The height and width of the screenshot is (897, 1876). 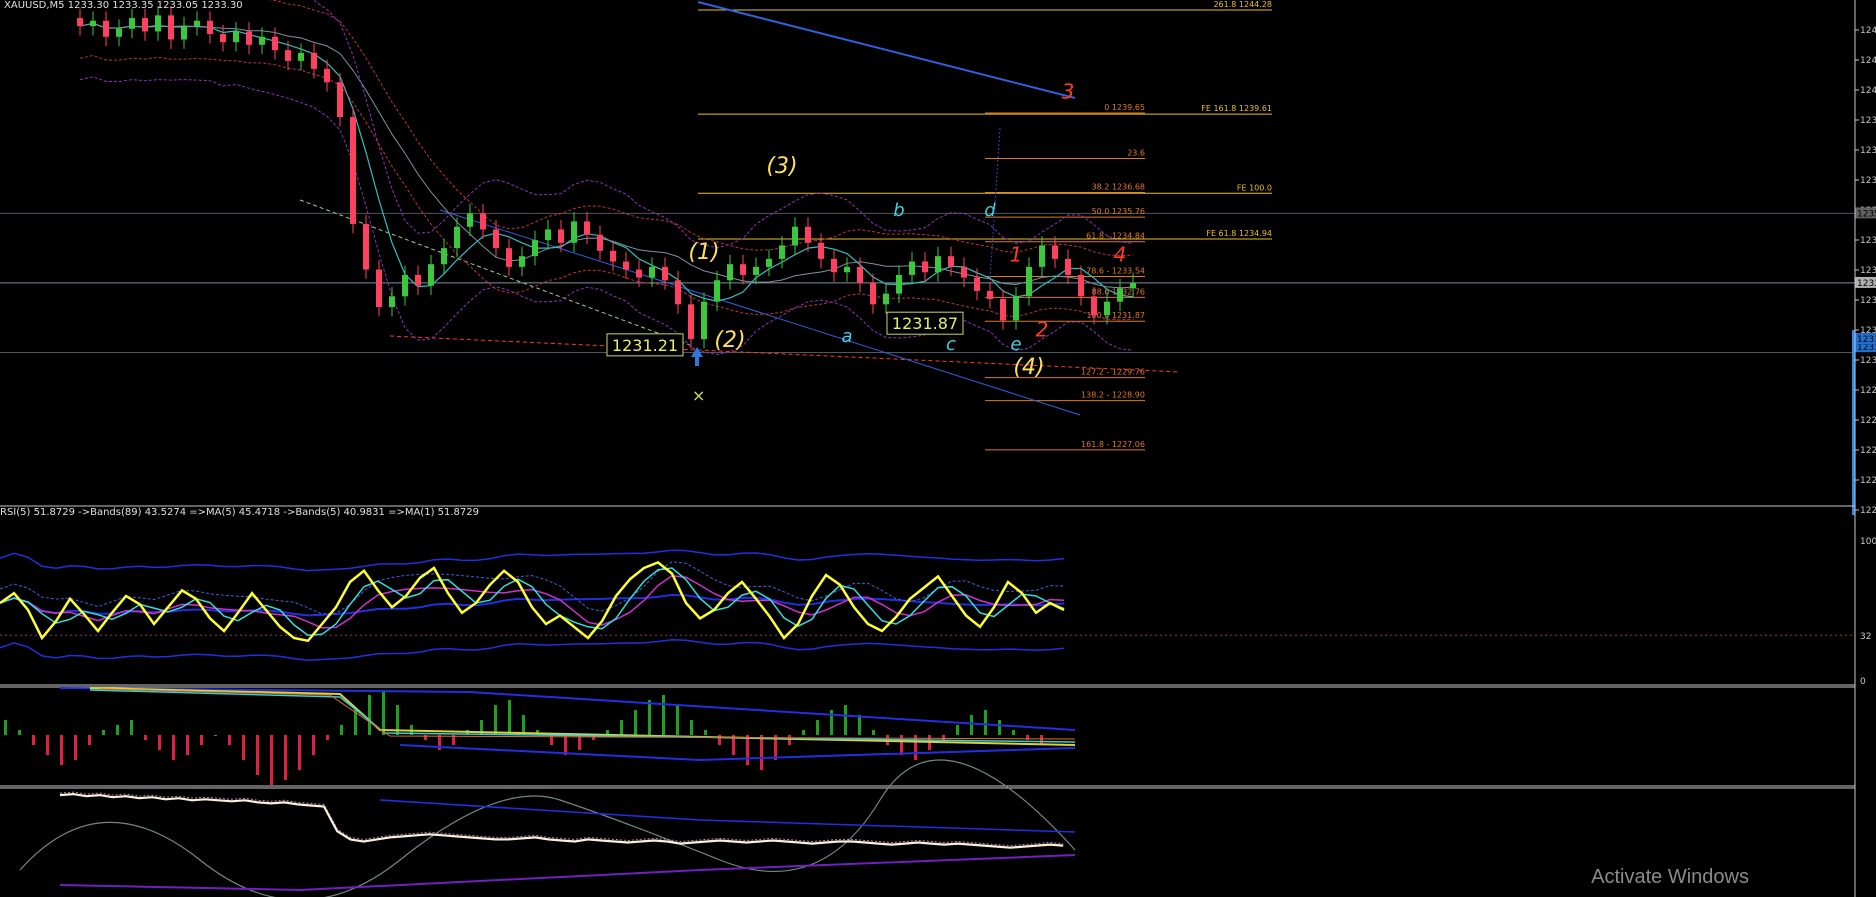 What do you see at coordinates (1868, 31) in the screenshot?
I see `axis-label: 1243` at bounding box center [1868, 31].